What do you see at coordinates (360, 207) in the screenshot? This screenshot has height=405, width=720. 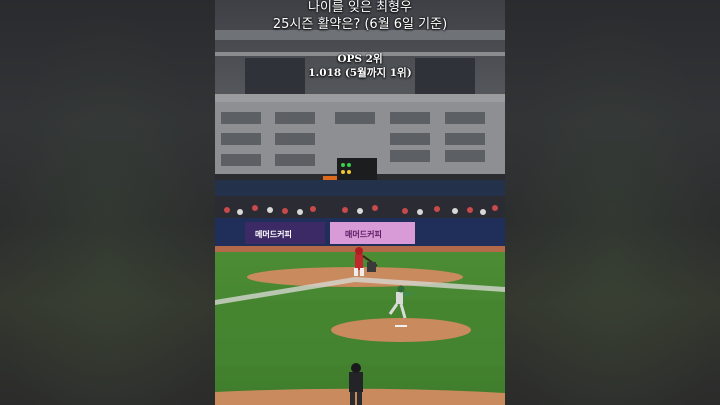 I see `crowd` at bounding box center [360, 207].